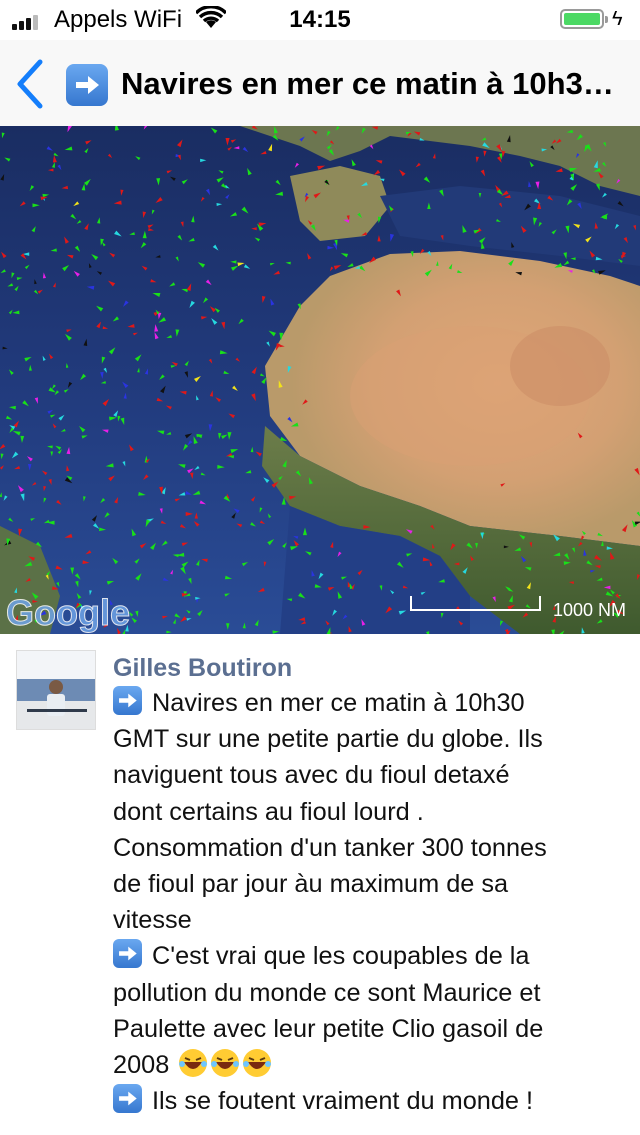 This screenshot has width=640, height=1135. What do you see at coordinates (30, 84) in the screenshot?
I see `chevron-left-icon` at bounding box center [30, 84].